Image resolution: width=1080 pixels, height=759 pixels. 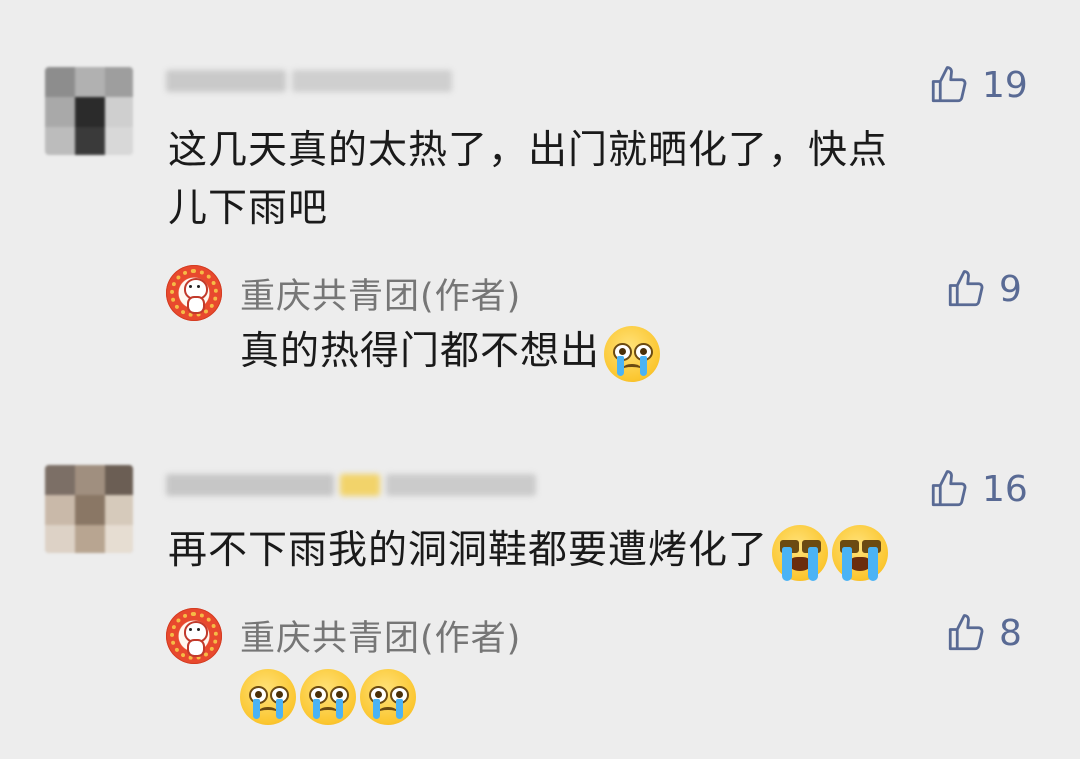 I want to click on reply-text-content: 真的热得门都不想出, so click(x=420, y=351).